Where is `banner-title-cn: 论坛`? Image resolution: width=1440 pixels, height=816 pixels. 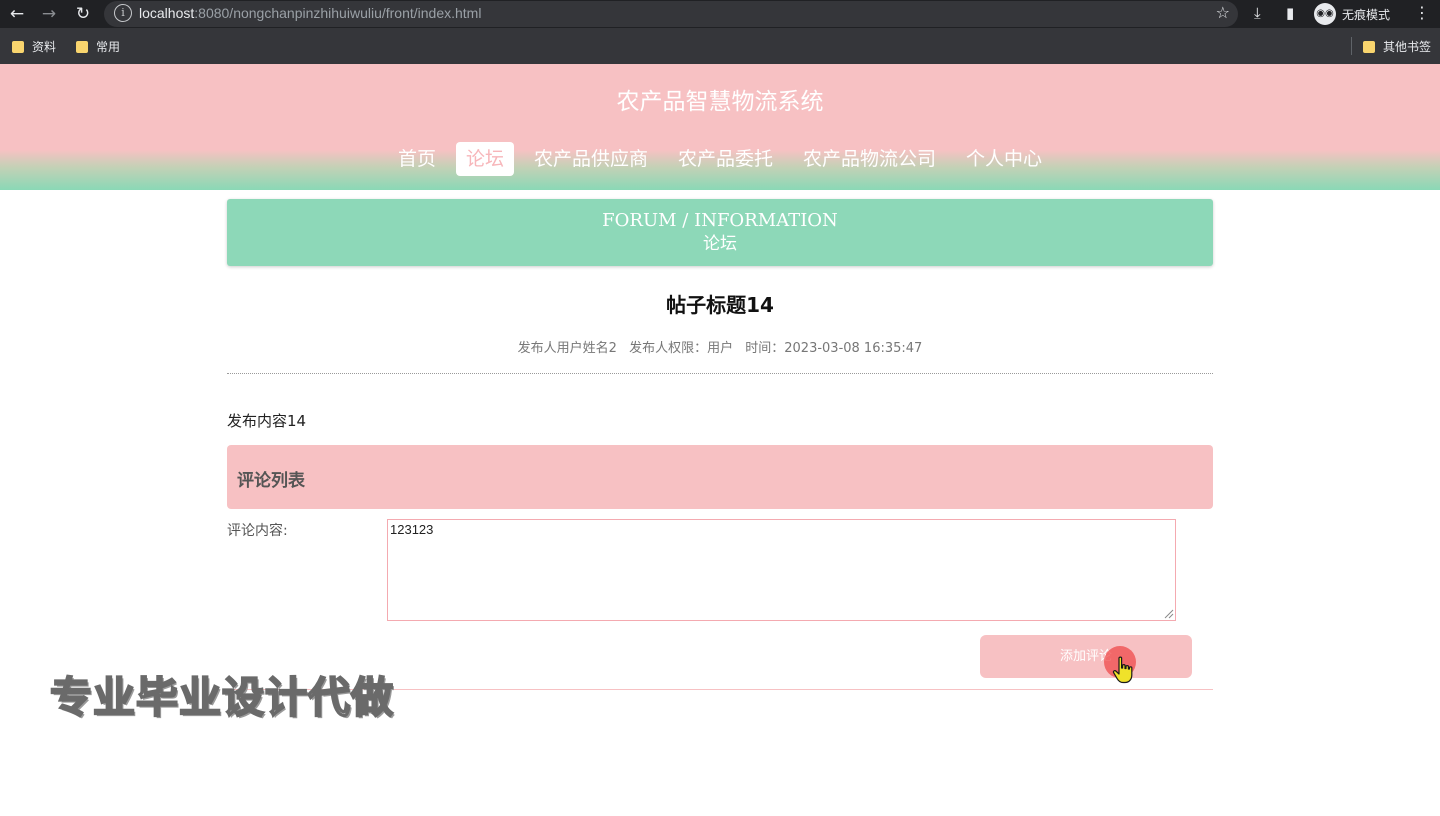 banner-title-cn: 论坛 is located at coordinates (720, 244).